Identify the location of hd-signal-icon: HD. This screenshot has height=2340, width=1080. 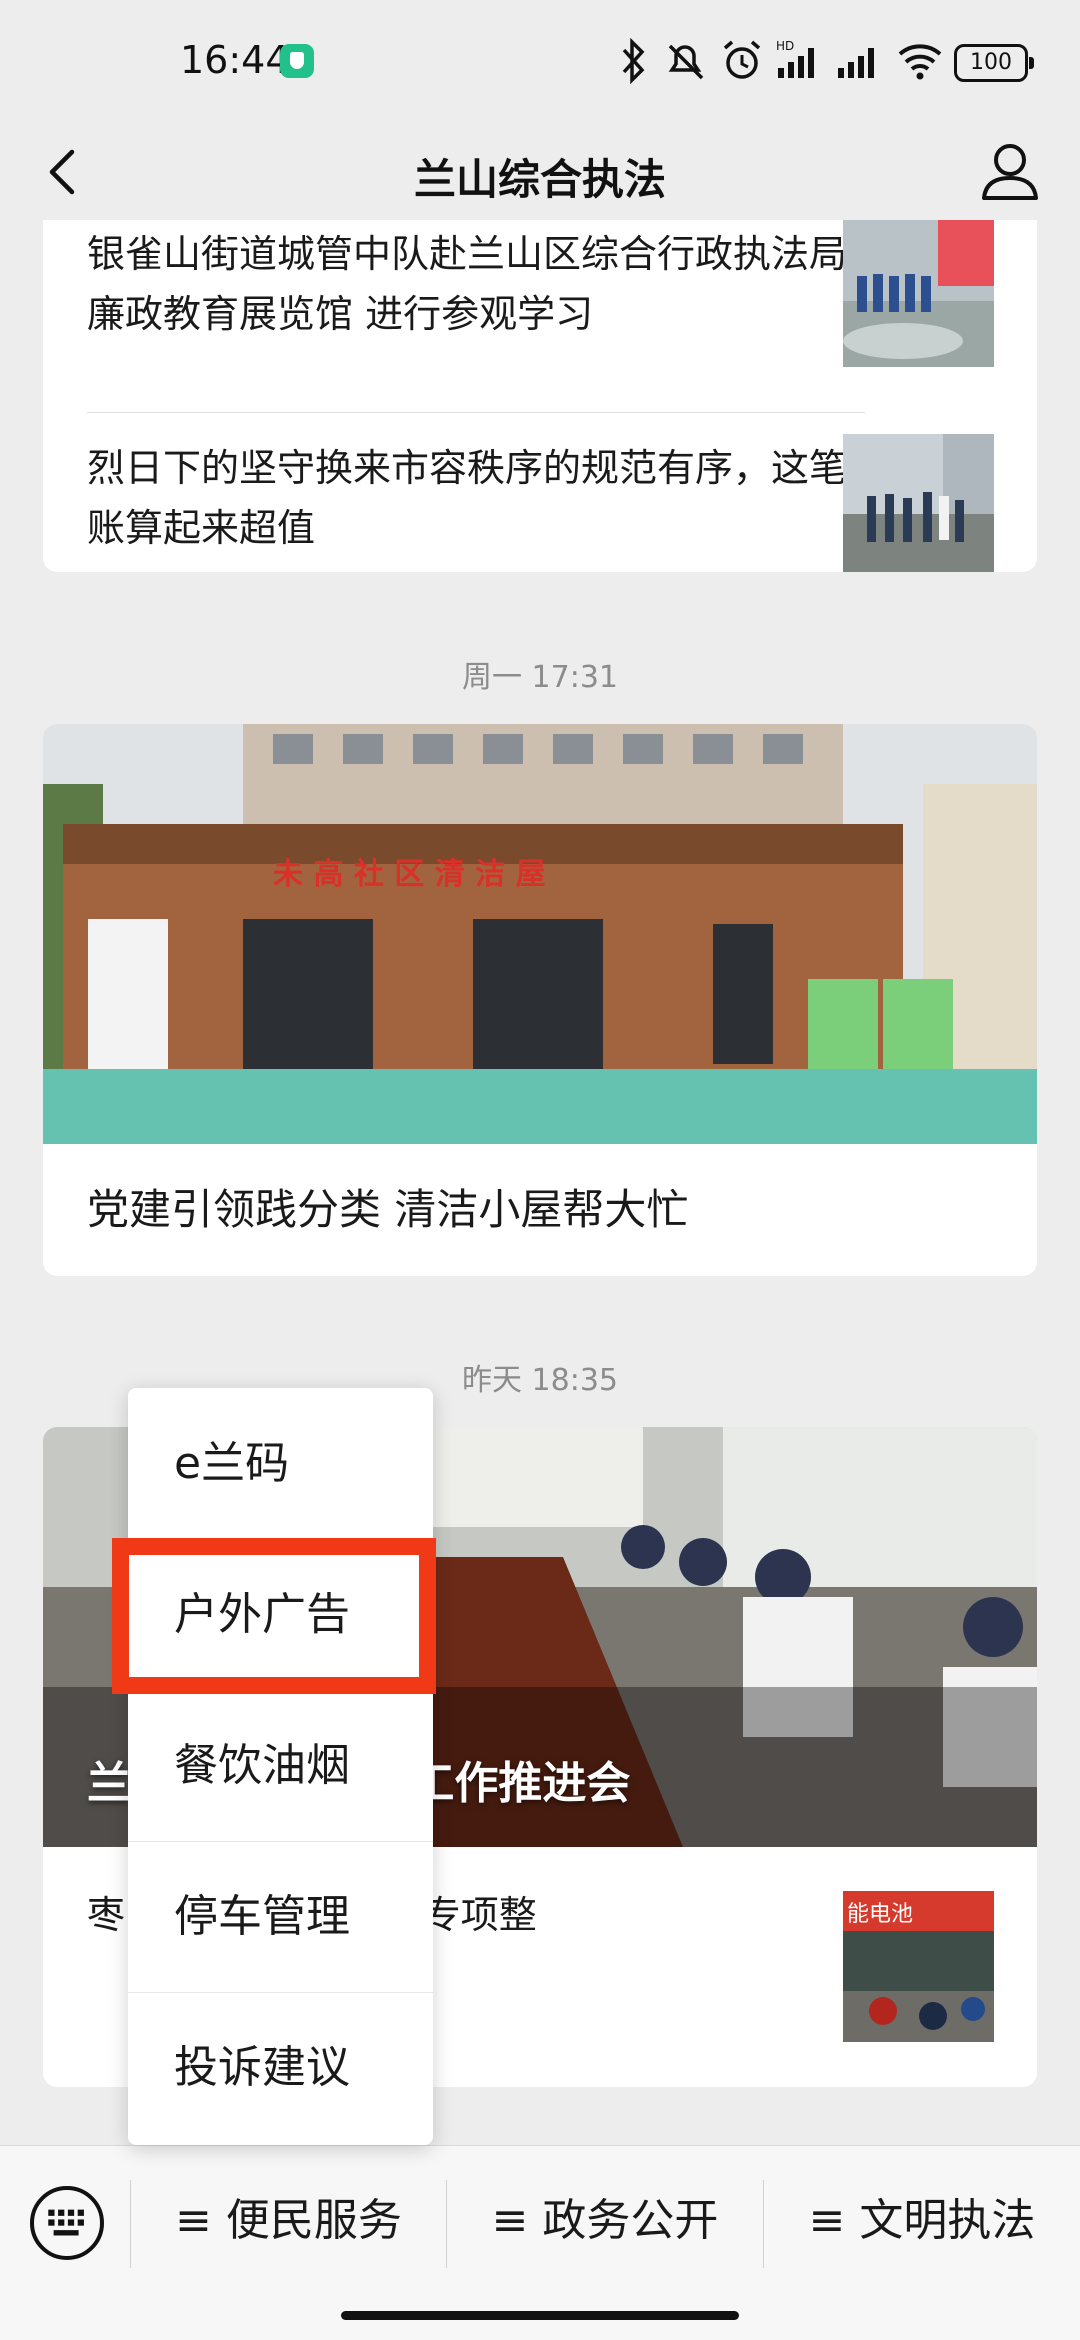
(795, 58).